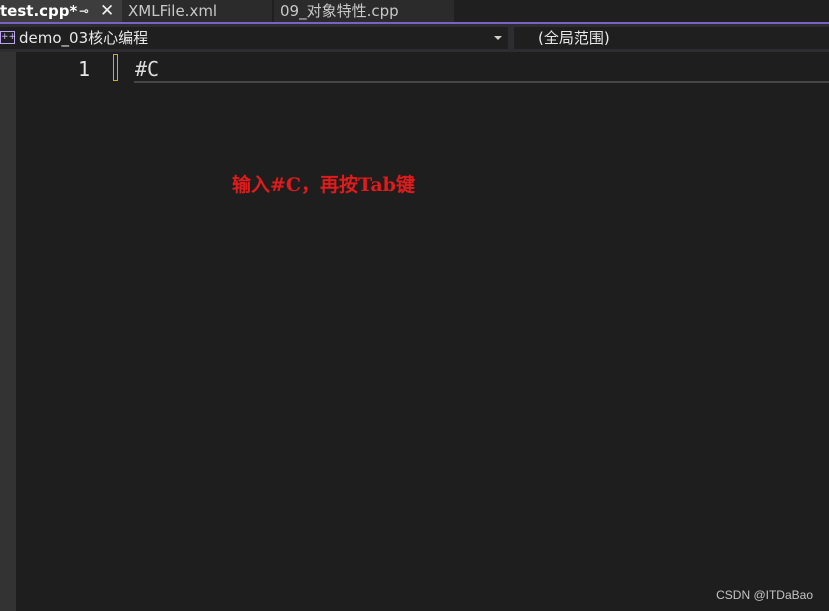 Image resolution: width=829 pixels, height=611 pixels. I want to click on unsaved-change-marker, so click(115, 67).